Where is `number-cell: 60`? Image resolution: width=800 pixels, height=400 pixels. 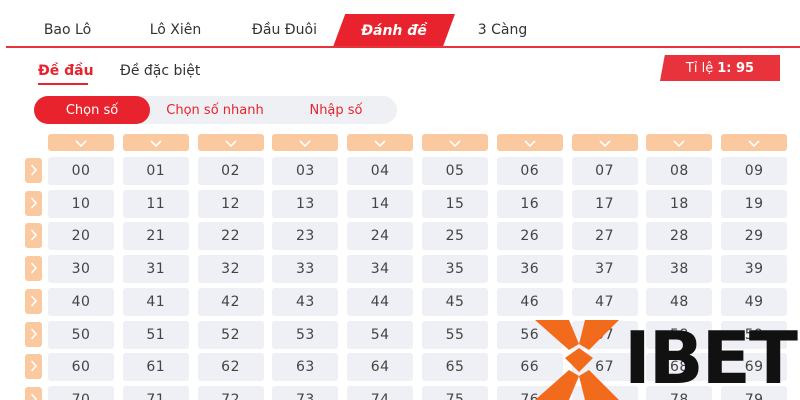 number-cell: 60 is located at coordinates (81, 367).